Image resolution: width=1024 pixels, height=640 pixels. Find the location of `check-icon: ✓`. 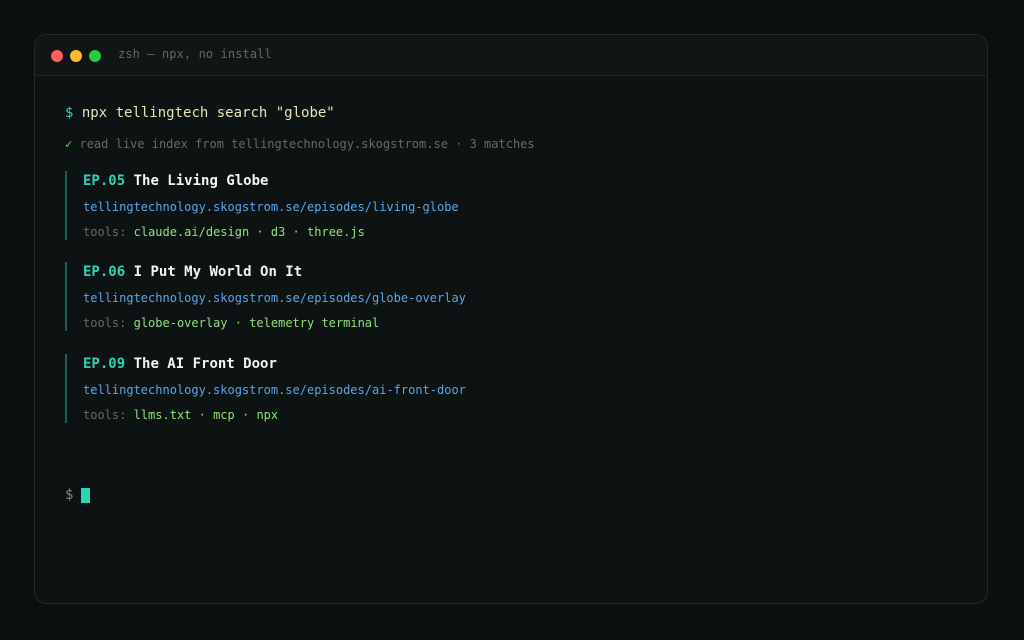

check-icon: ✓ is located at coordinates (69, 144).